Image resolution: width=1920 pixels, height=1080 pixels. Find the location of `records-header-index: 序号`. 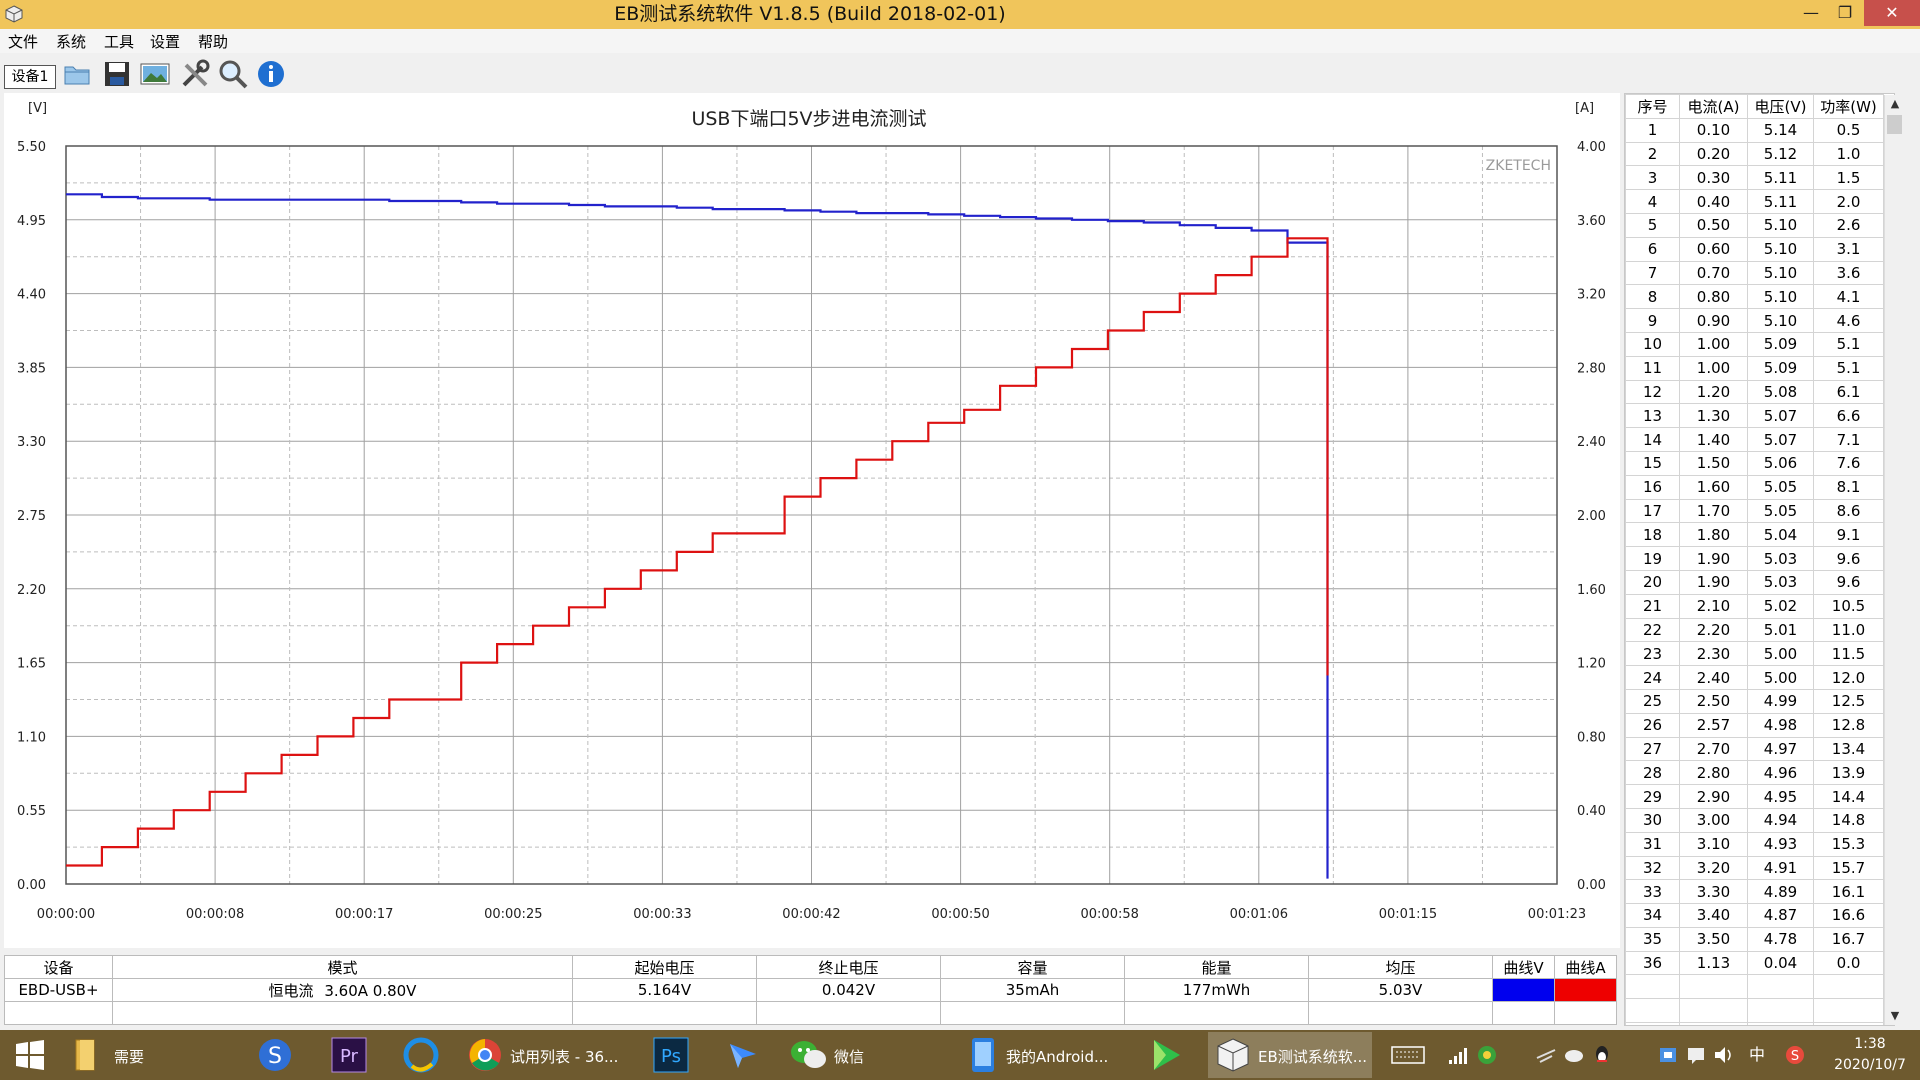

records-header-index: 序号 is located at coordinates (1652, 106).